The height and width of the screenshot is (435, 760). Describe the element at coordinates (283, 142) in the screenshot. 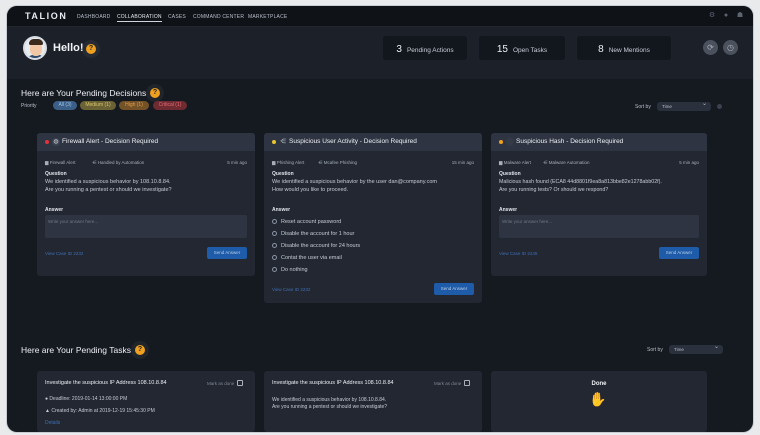

I see `user-share-icon: ⋲` at that location.